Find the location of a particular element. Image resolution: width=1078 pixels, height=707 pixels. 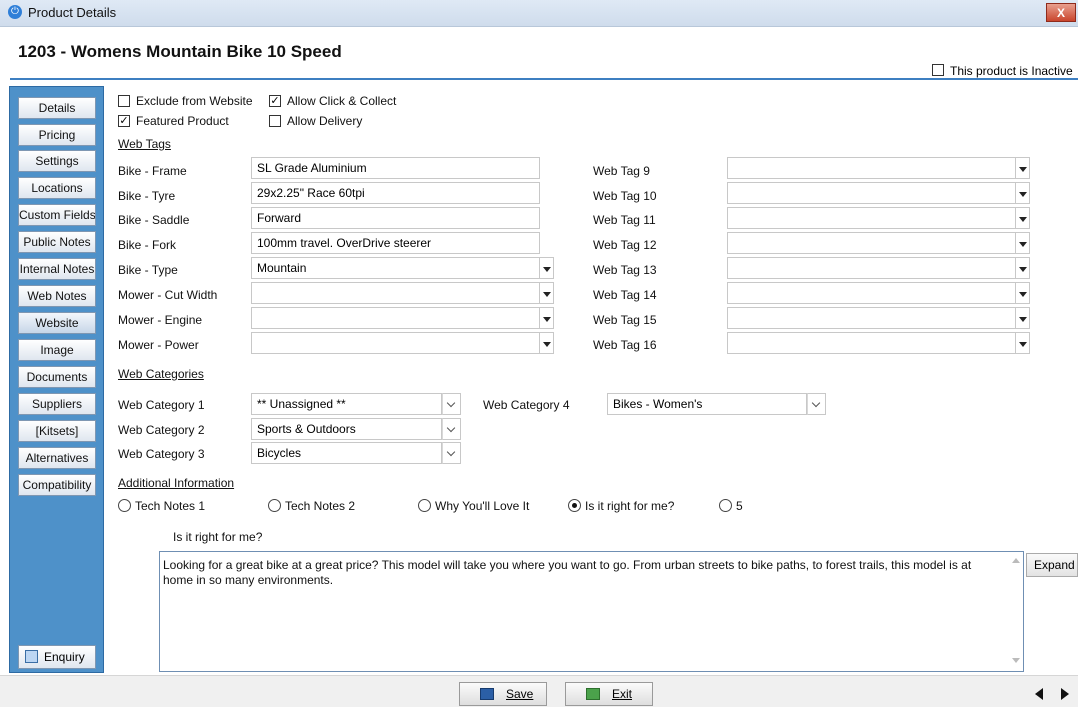

sidebar-item-details: Details is located at coordinates (57, 108).